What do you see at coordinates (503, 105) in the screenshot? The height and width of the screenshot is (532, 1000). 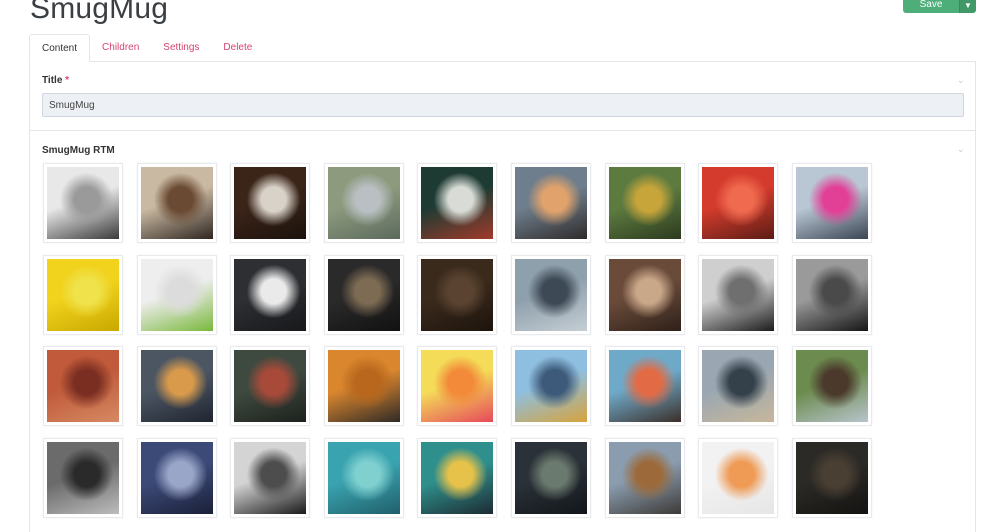 I see `title-input` at bounding box center [503, 105].